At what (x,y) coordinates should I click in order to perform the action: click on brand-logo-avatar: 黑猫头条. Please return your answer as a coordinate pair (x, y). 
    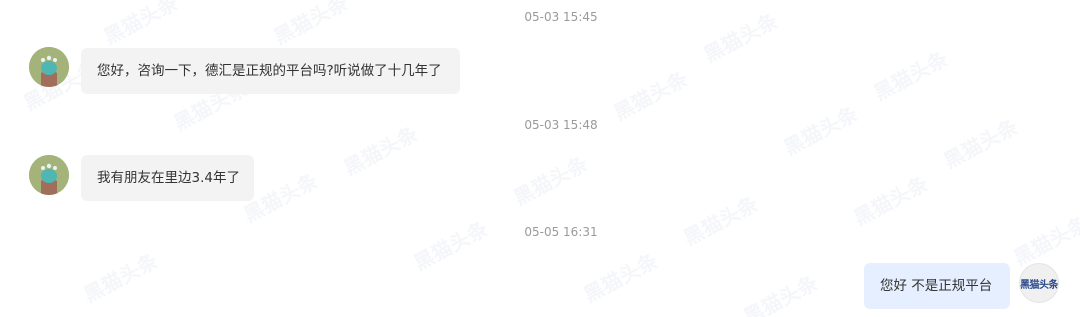
    Looking at the image, I should click on (1039, 283).